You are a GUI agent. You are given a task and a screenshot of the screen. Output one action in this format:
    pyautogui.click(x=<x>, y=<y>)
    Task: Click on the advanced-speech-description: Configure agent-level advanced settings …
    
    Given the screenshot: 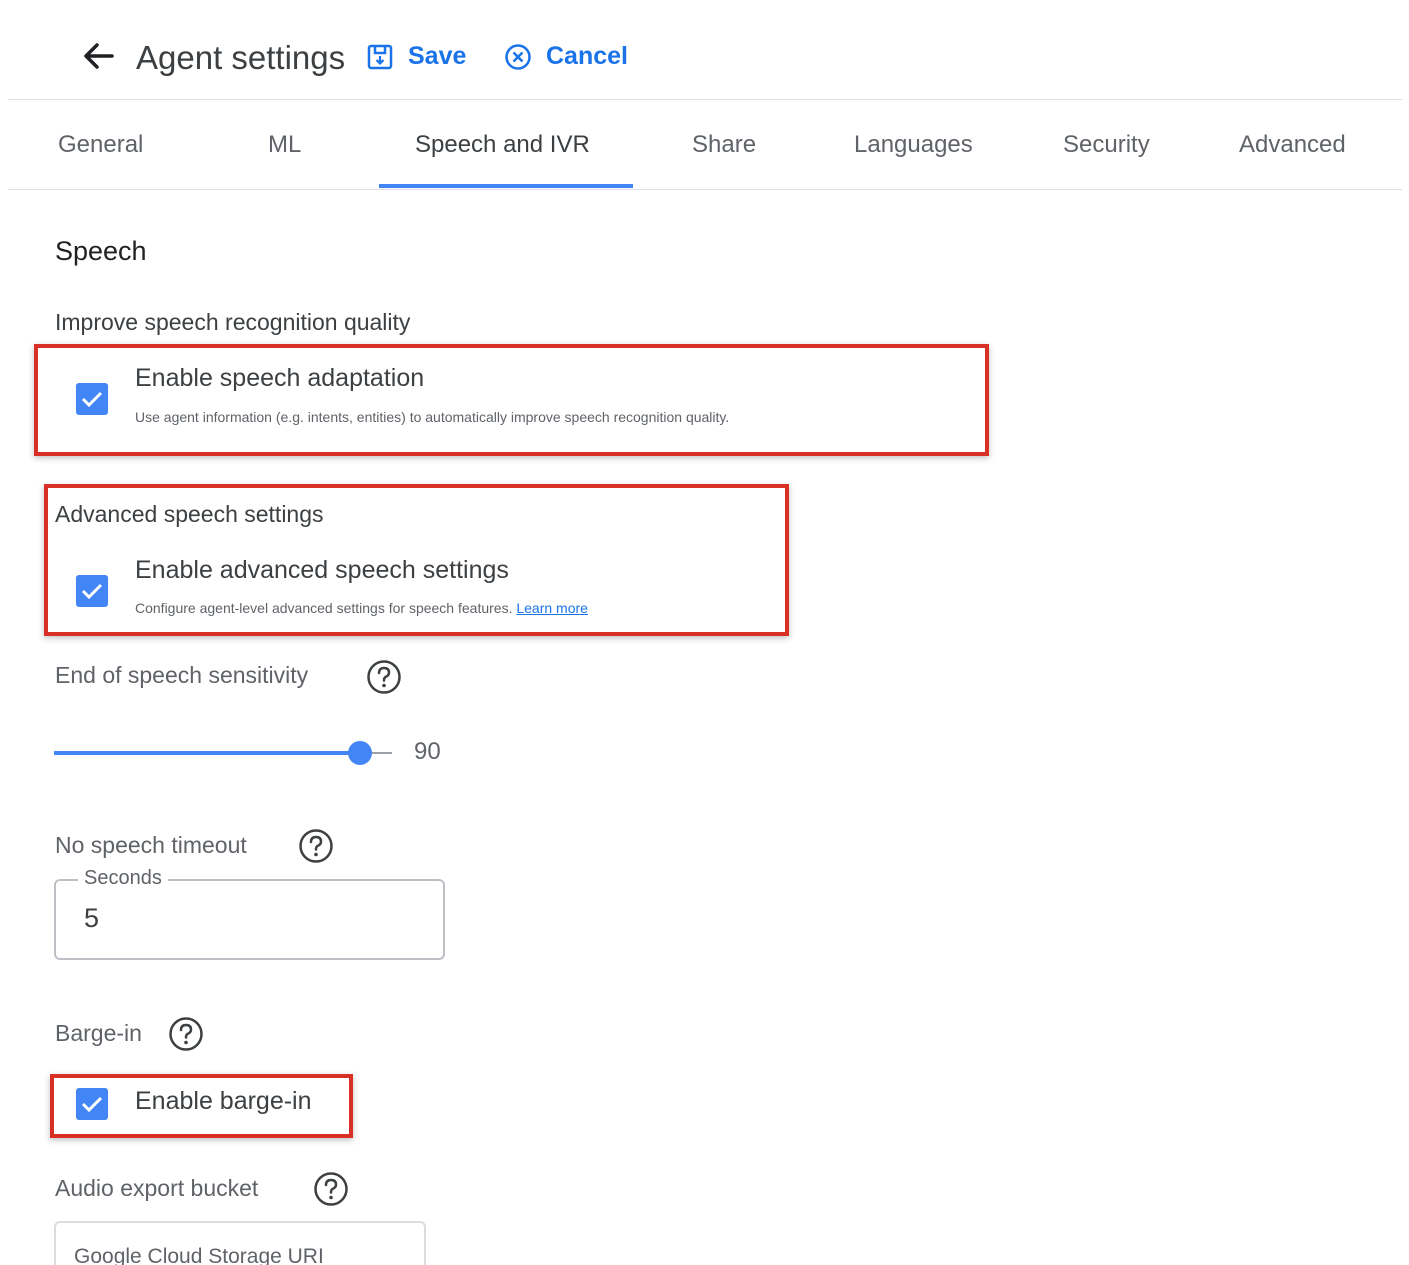 What is the action you would take?
    pyautogui.click(x=361, y=608)
    